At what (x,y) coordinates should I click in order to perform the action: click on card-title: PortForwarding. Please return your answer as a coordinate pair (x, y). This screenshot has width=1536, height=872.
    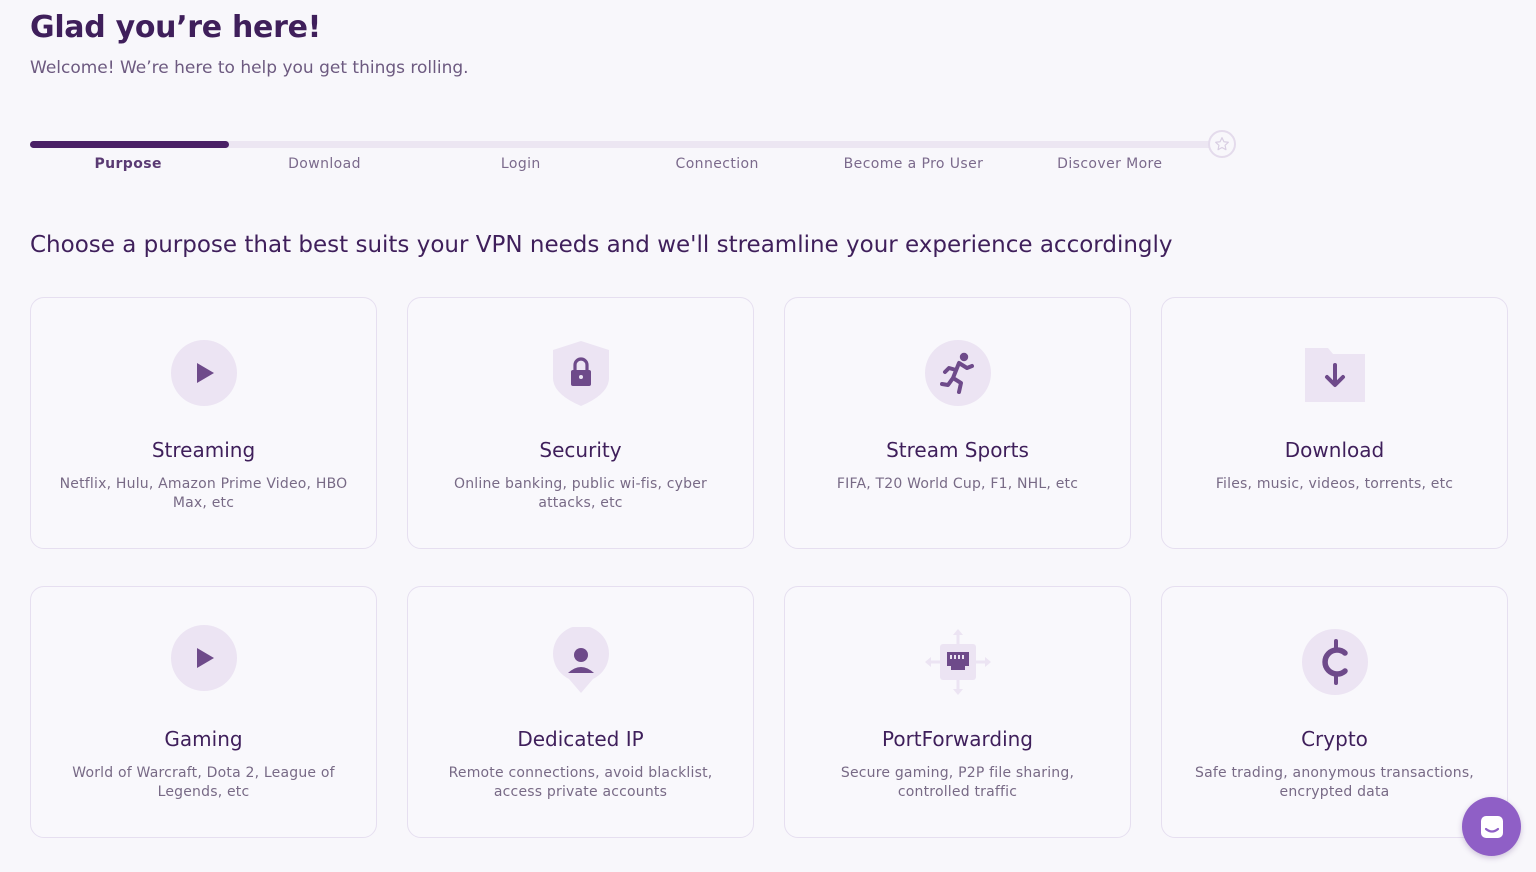
    Looking at the image, I should click on (957, 739).